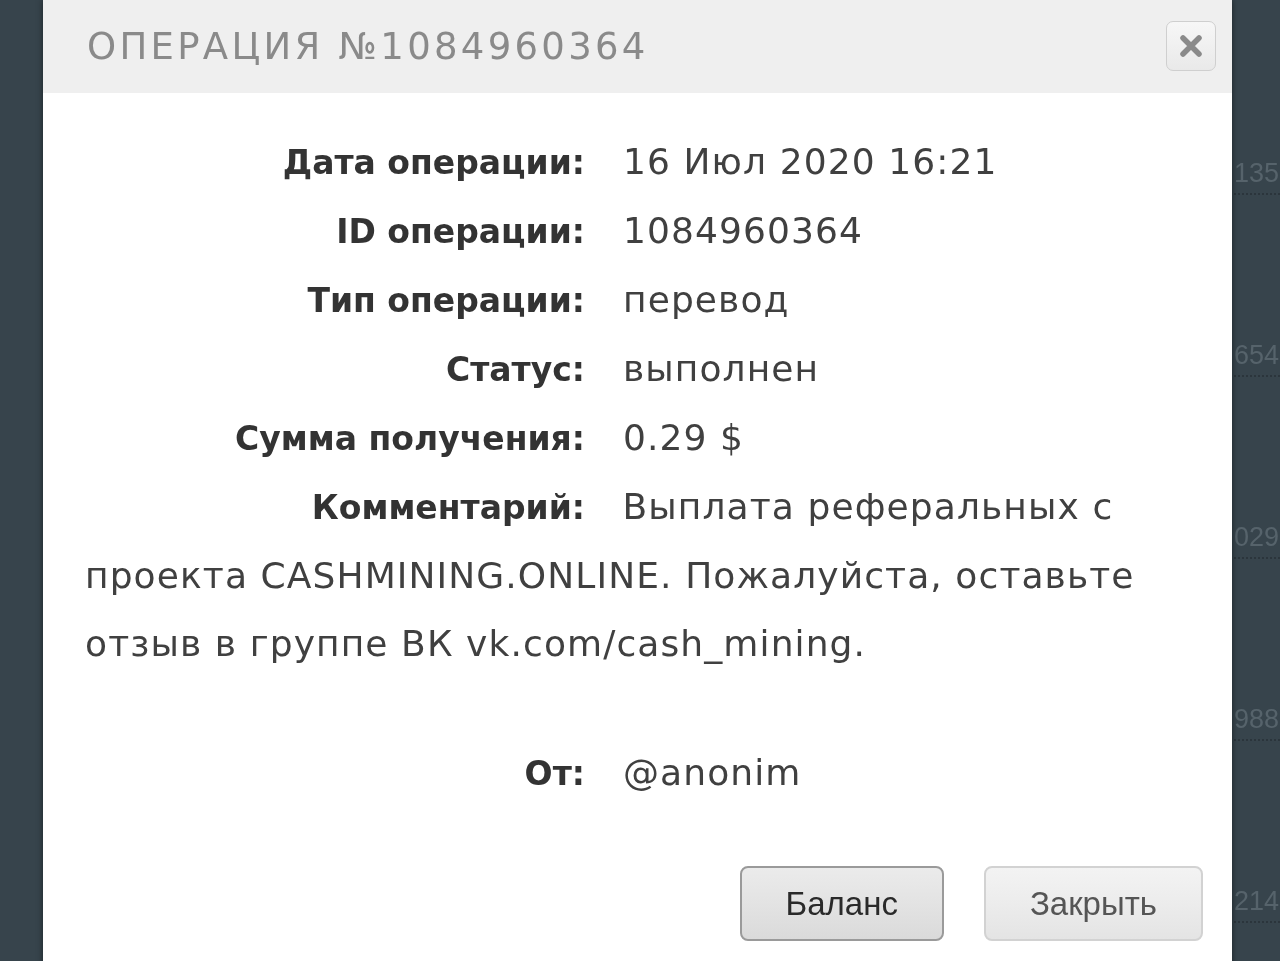 The image size is (1280, 961). Describe the element at coordinates (1093, 903) in the screenshot. I see `close-dialog-button: Закрыть` at that location.